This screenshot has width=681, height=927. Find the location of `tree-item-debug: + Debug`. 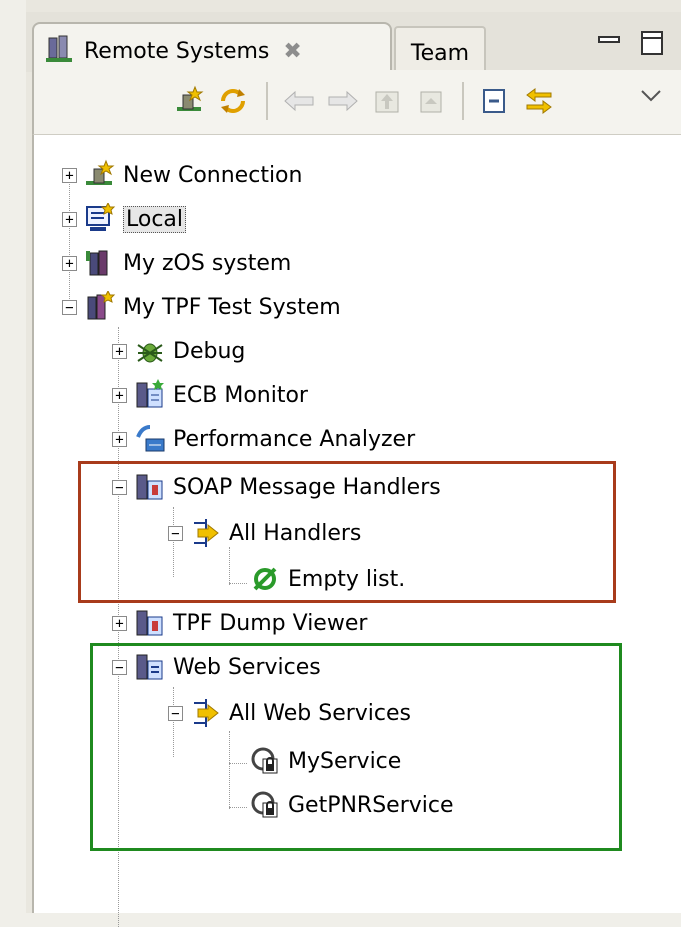

tree-item-debug: + Debug is located at coordinates (178, 351).